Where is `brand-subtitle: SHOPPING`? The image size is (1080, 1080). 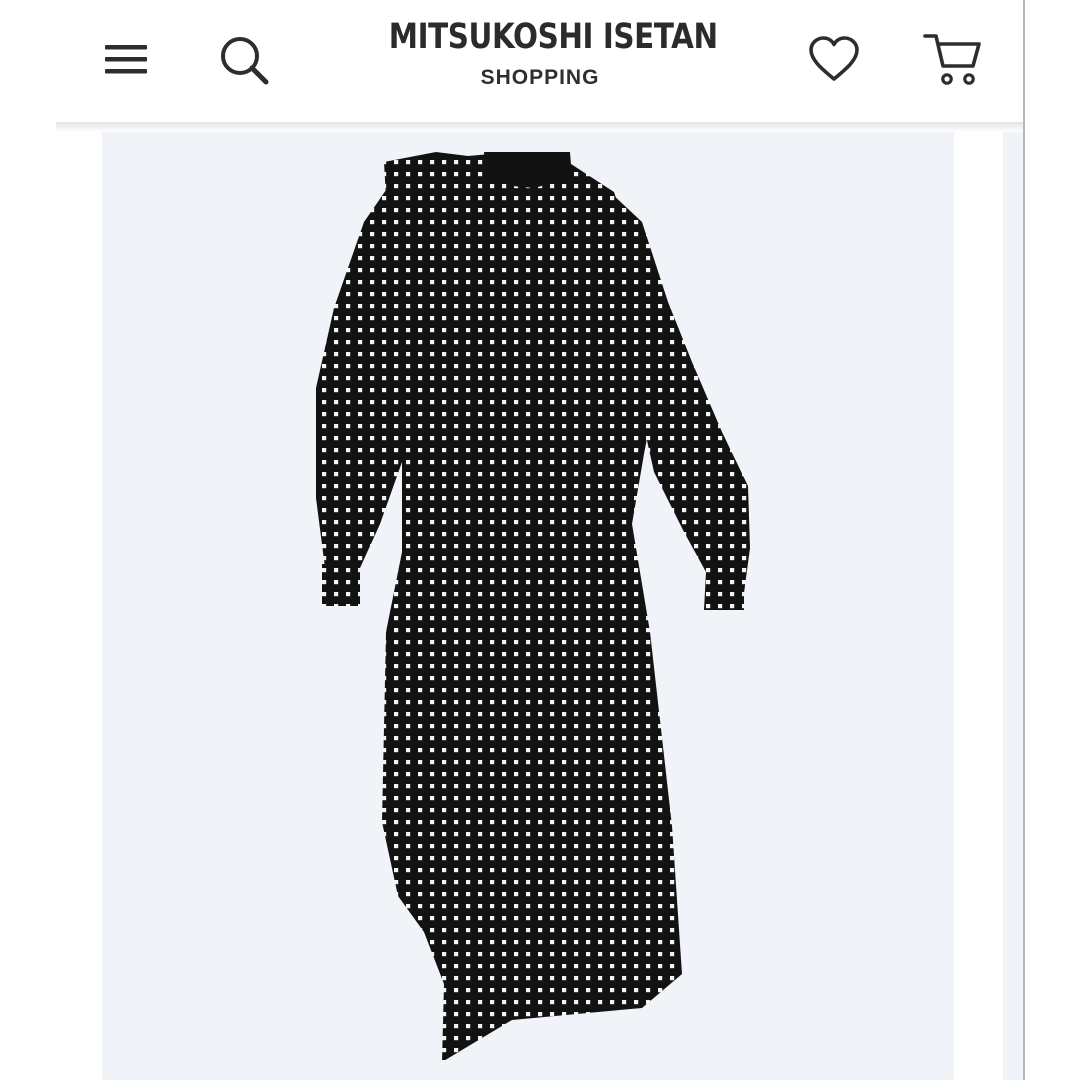
brand-subtitle: SHOPPING is located at coordinates (540, 77).